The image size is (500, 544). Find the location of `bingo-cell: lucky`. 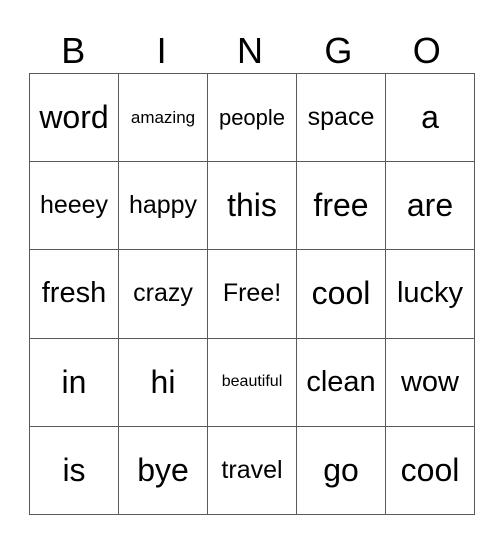

bingo-cell: lucky is located at coordinates (430, 294).